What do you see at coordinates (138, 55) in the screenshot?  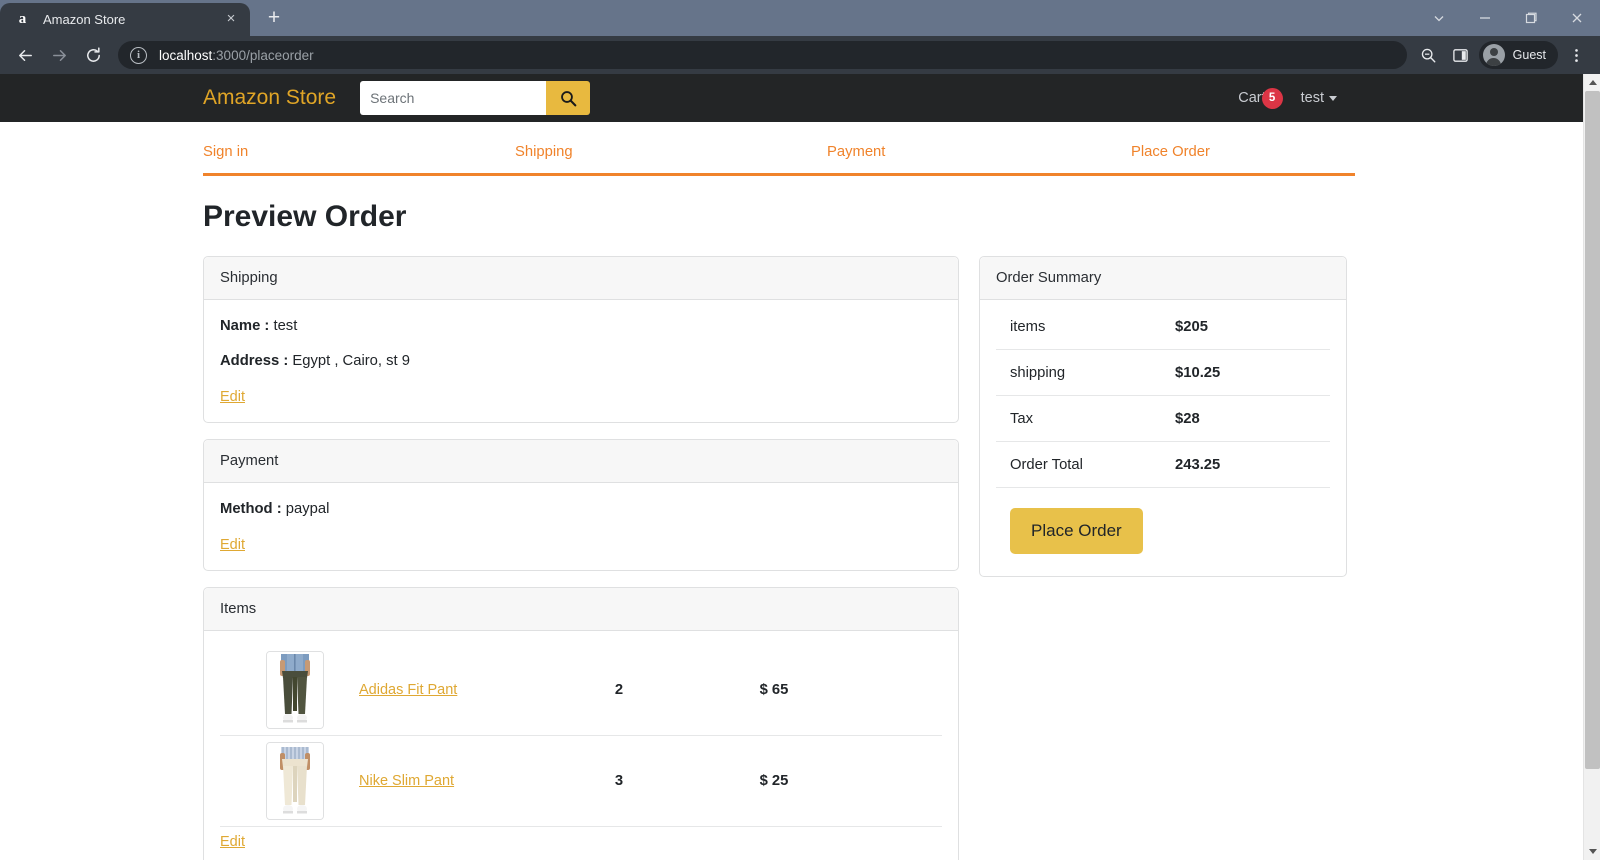 I see `site-info-icon: i` at bounding box center [138, 55].